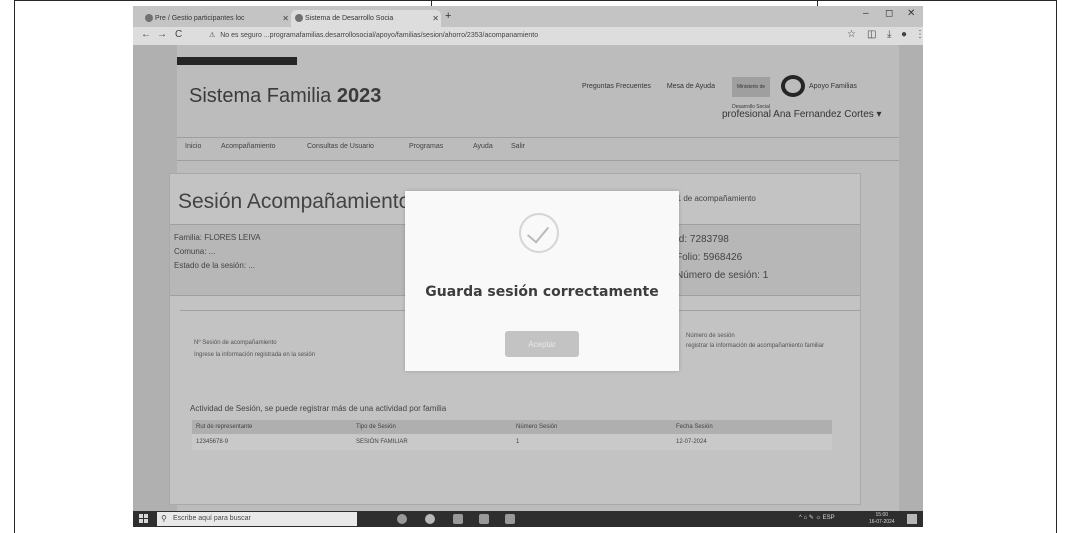  What do you see at coordinates (542, 281) in the screenshot?
I see `success-dialog: Guarda sesión correctamente Aceptar` at bounding box center [542, 281].